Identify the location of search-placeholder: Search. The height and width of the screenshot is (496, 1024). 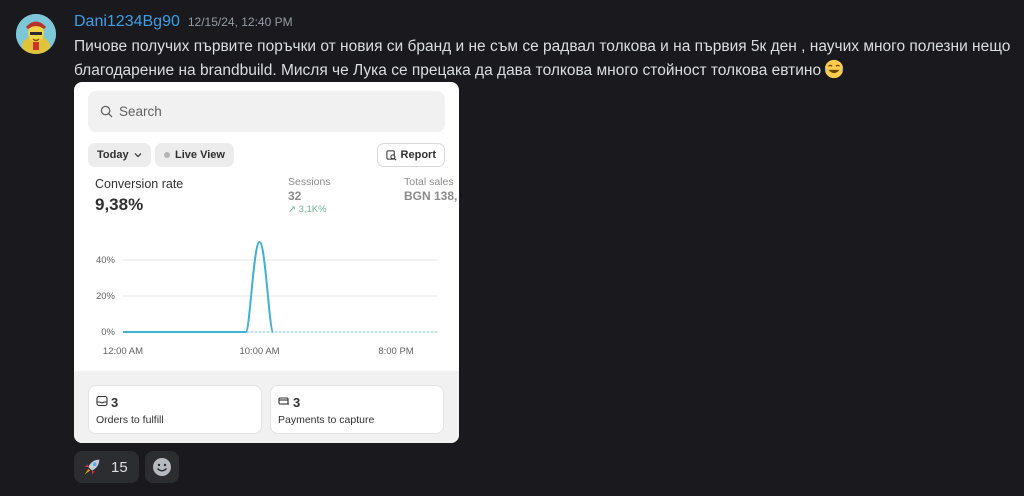
(140, 111).